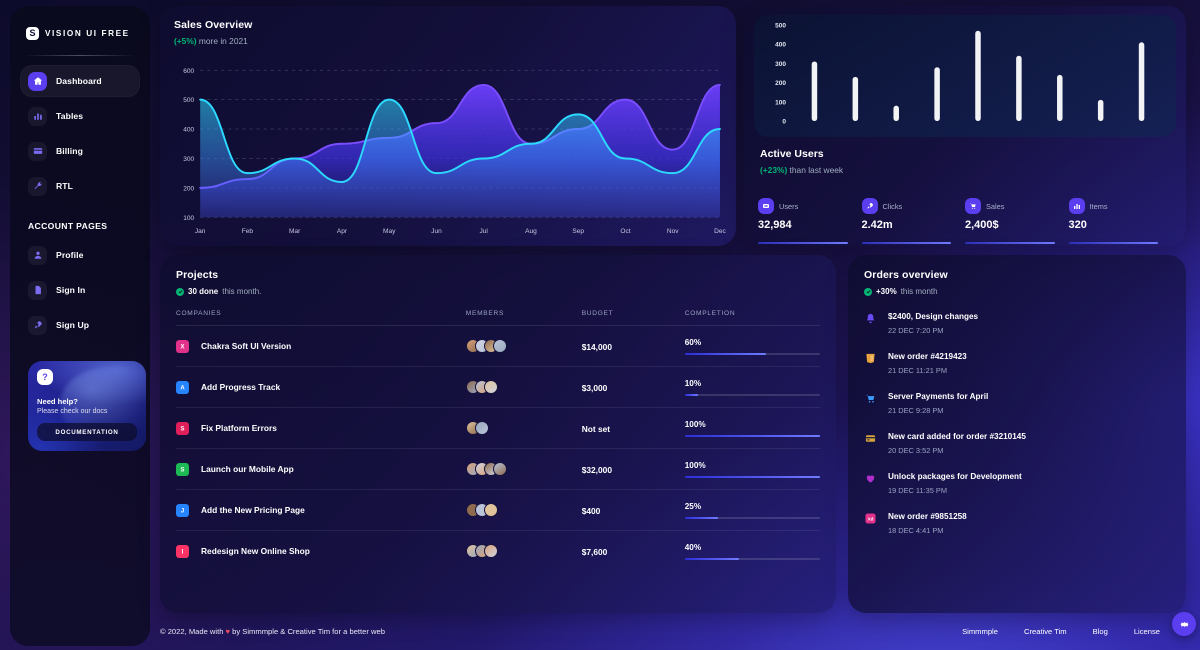 This screenshot has height=650, width=1200. Describe the element at coordinates (801, 161) in the screenshot. I see `active-users-header: Active Users (+23%) than last week` at that location.